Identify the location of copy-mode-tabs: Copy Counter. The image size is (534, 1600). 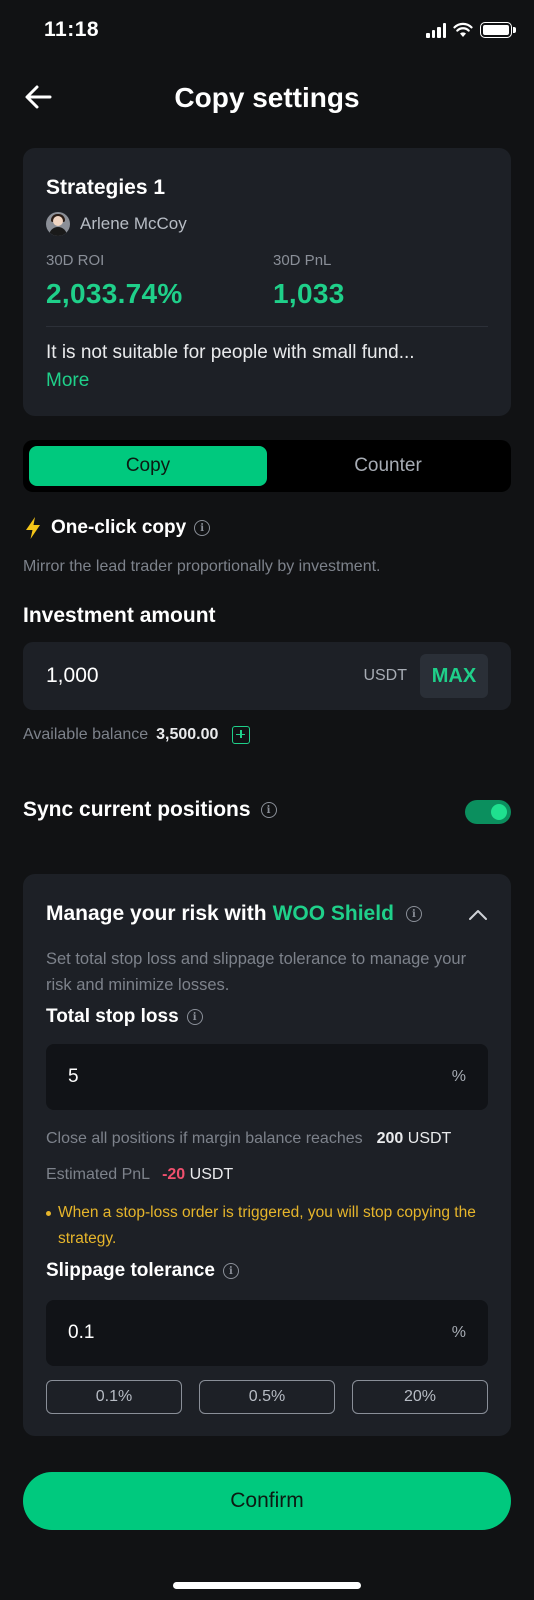
(267, 466).